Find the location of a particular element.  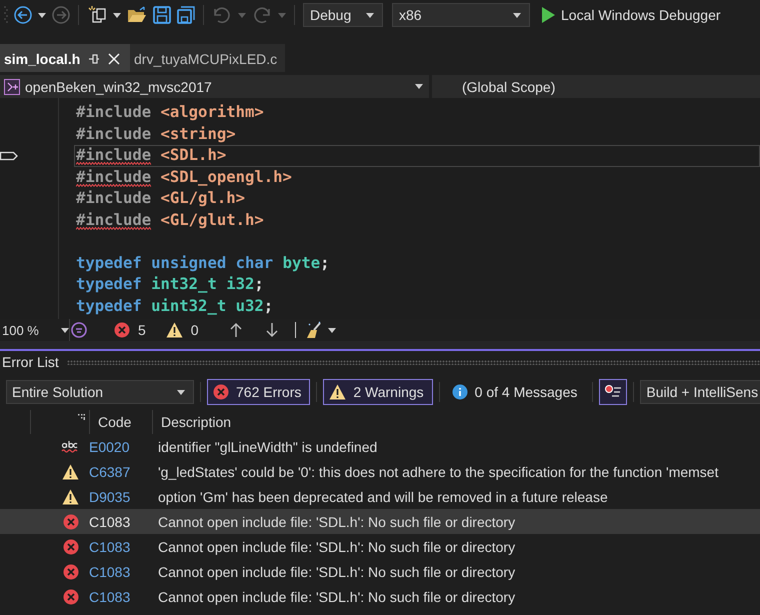

info-icon is located at coordinates (460, 392).